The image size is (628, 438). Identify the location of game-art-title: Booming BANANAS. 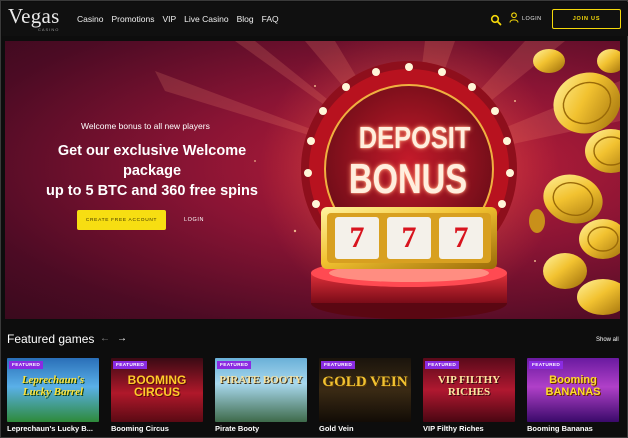
(573, 386).